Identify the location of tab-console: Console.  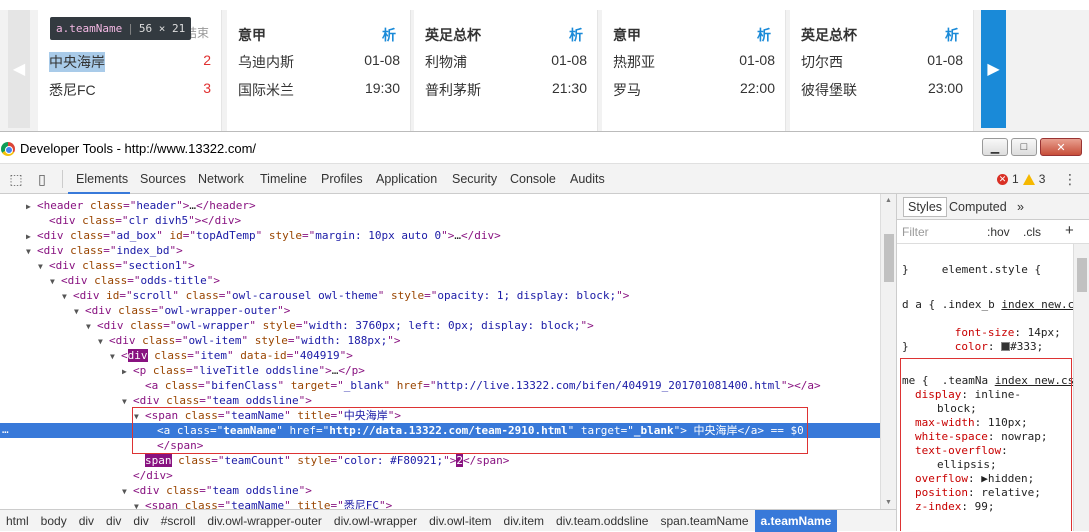
(533, 179).